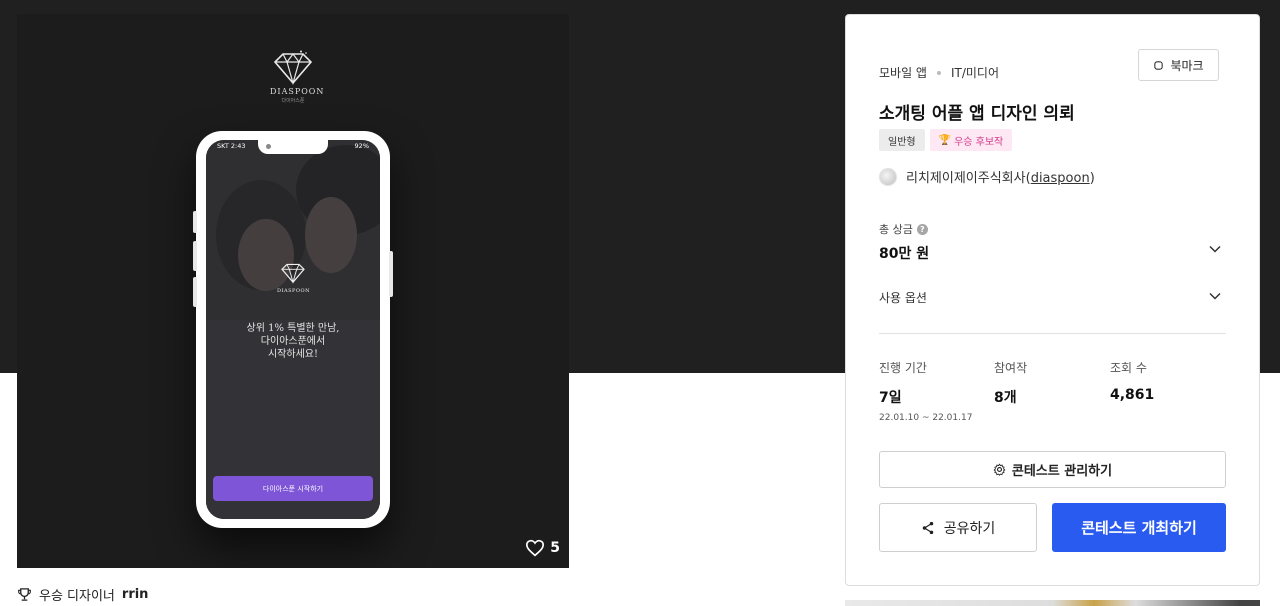 The height and width of the screenshot is (606, 1280). I want to click on brand-logo: DIASPOON 다이아스푼, so click(297, 77).